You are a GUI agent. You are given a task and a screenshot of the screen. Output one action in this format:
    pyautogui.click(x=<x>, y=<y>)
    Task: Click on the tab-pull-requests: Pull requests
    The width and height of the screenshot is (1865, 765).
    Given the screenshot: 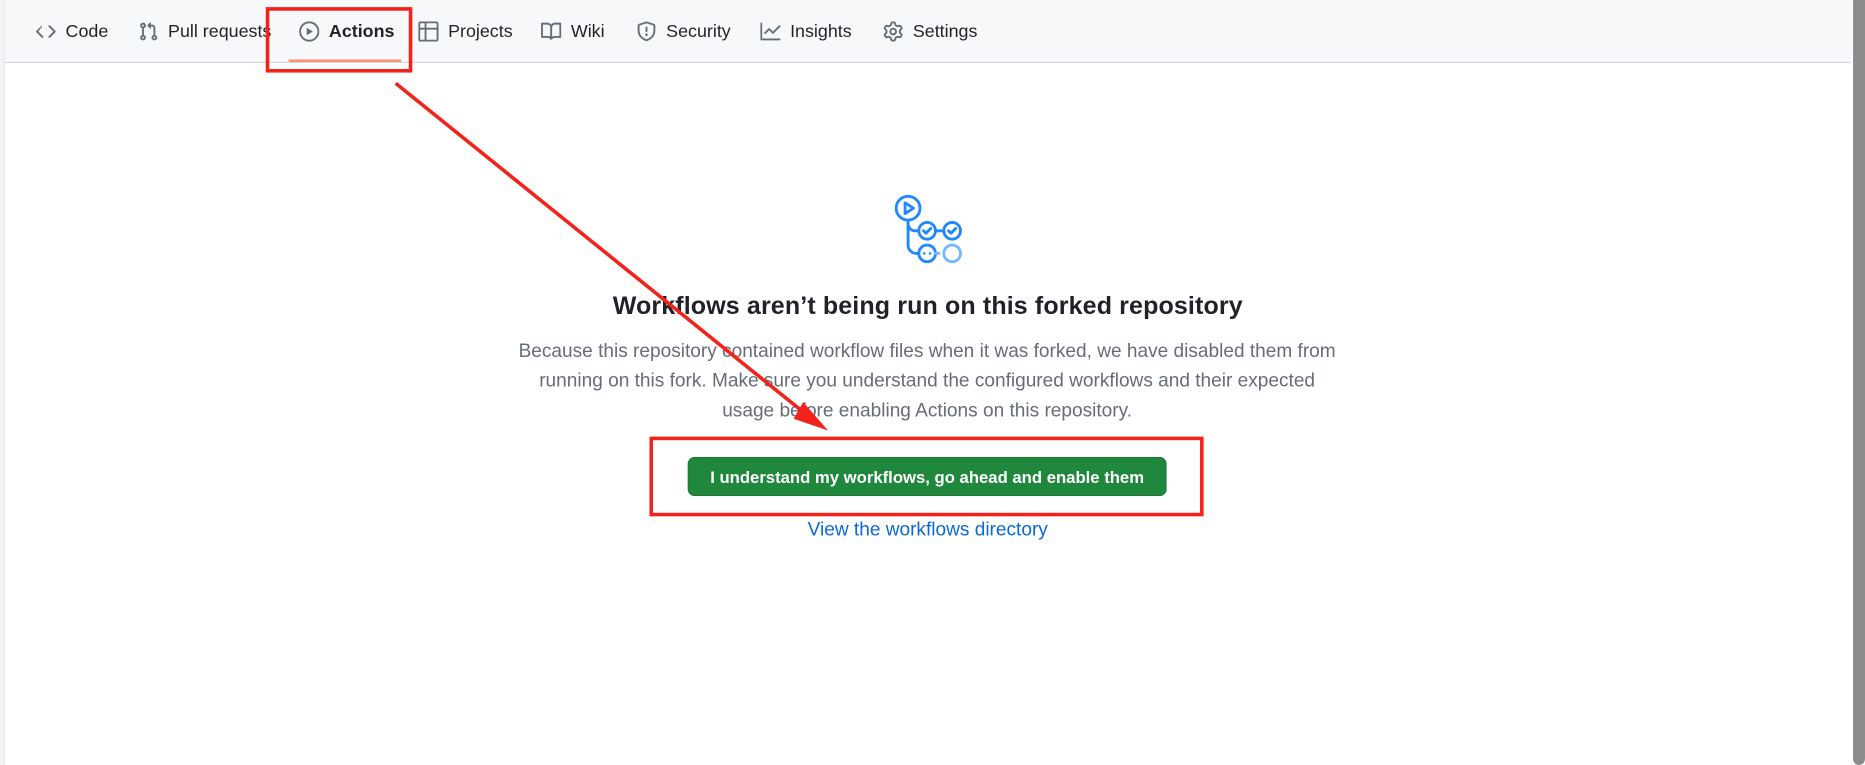 What is the action you would take?
    pyautogui.click(x=204, y=31)
    